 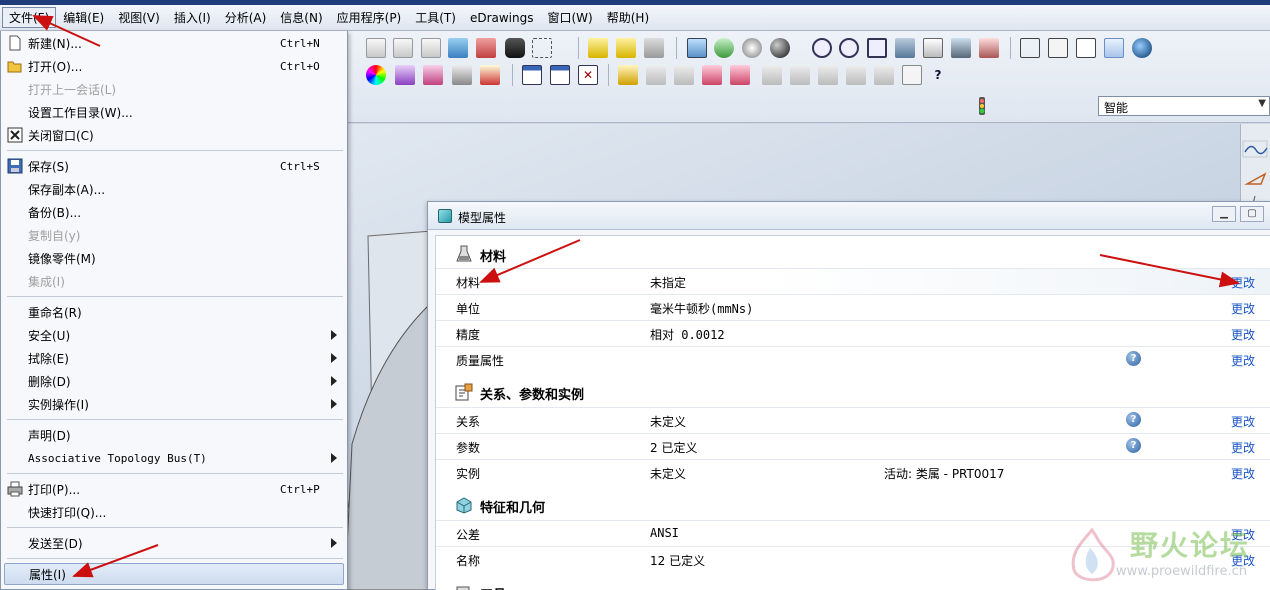 What do you see at coordinates (772, 75) in the screenshot?
I see `pattern-icon` at bounding box center [772, 75].